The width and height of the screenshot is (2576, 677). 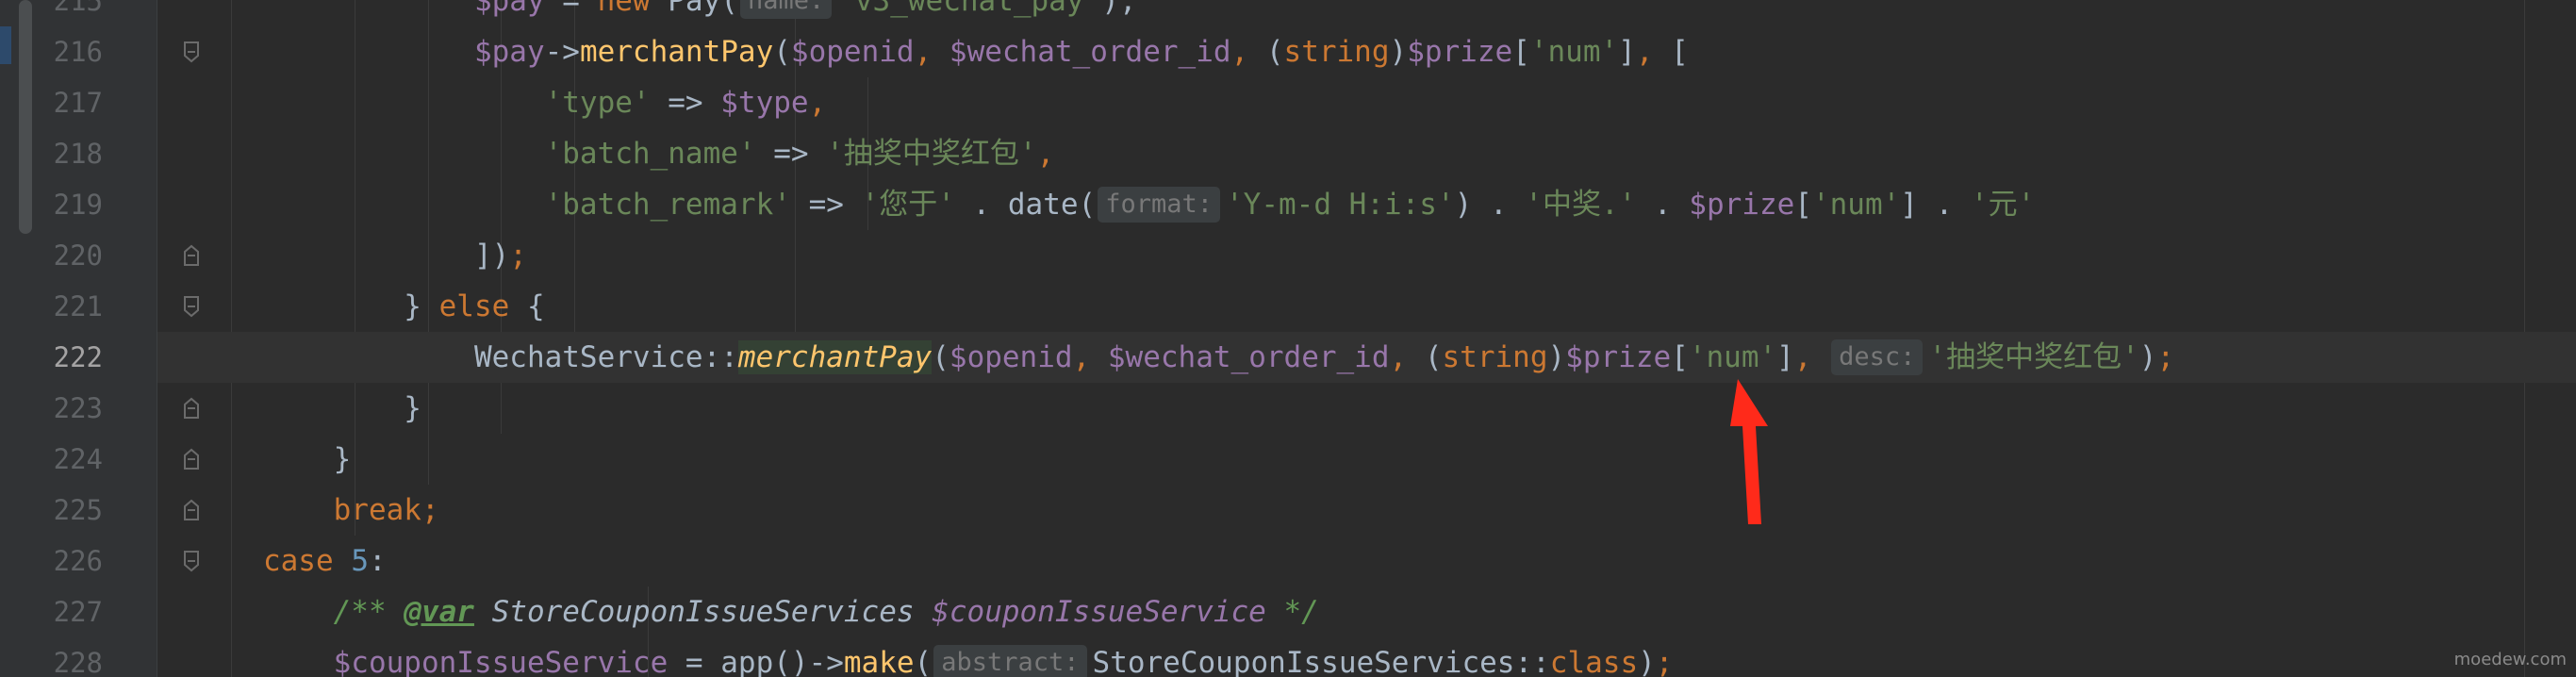 I want to click on annotation-arrow-icon, so click(x=1749, y=451).